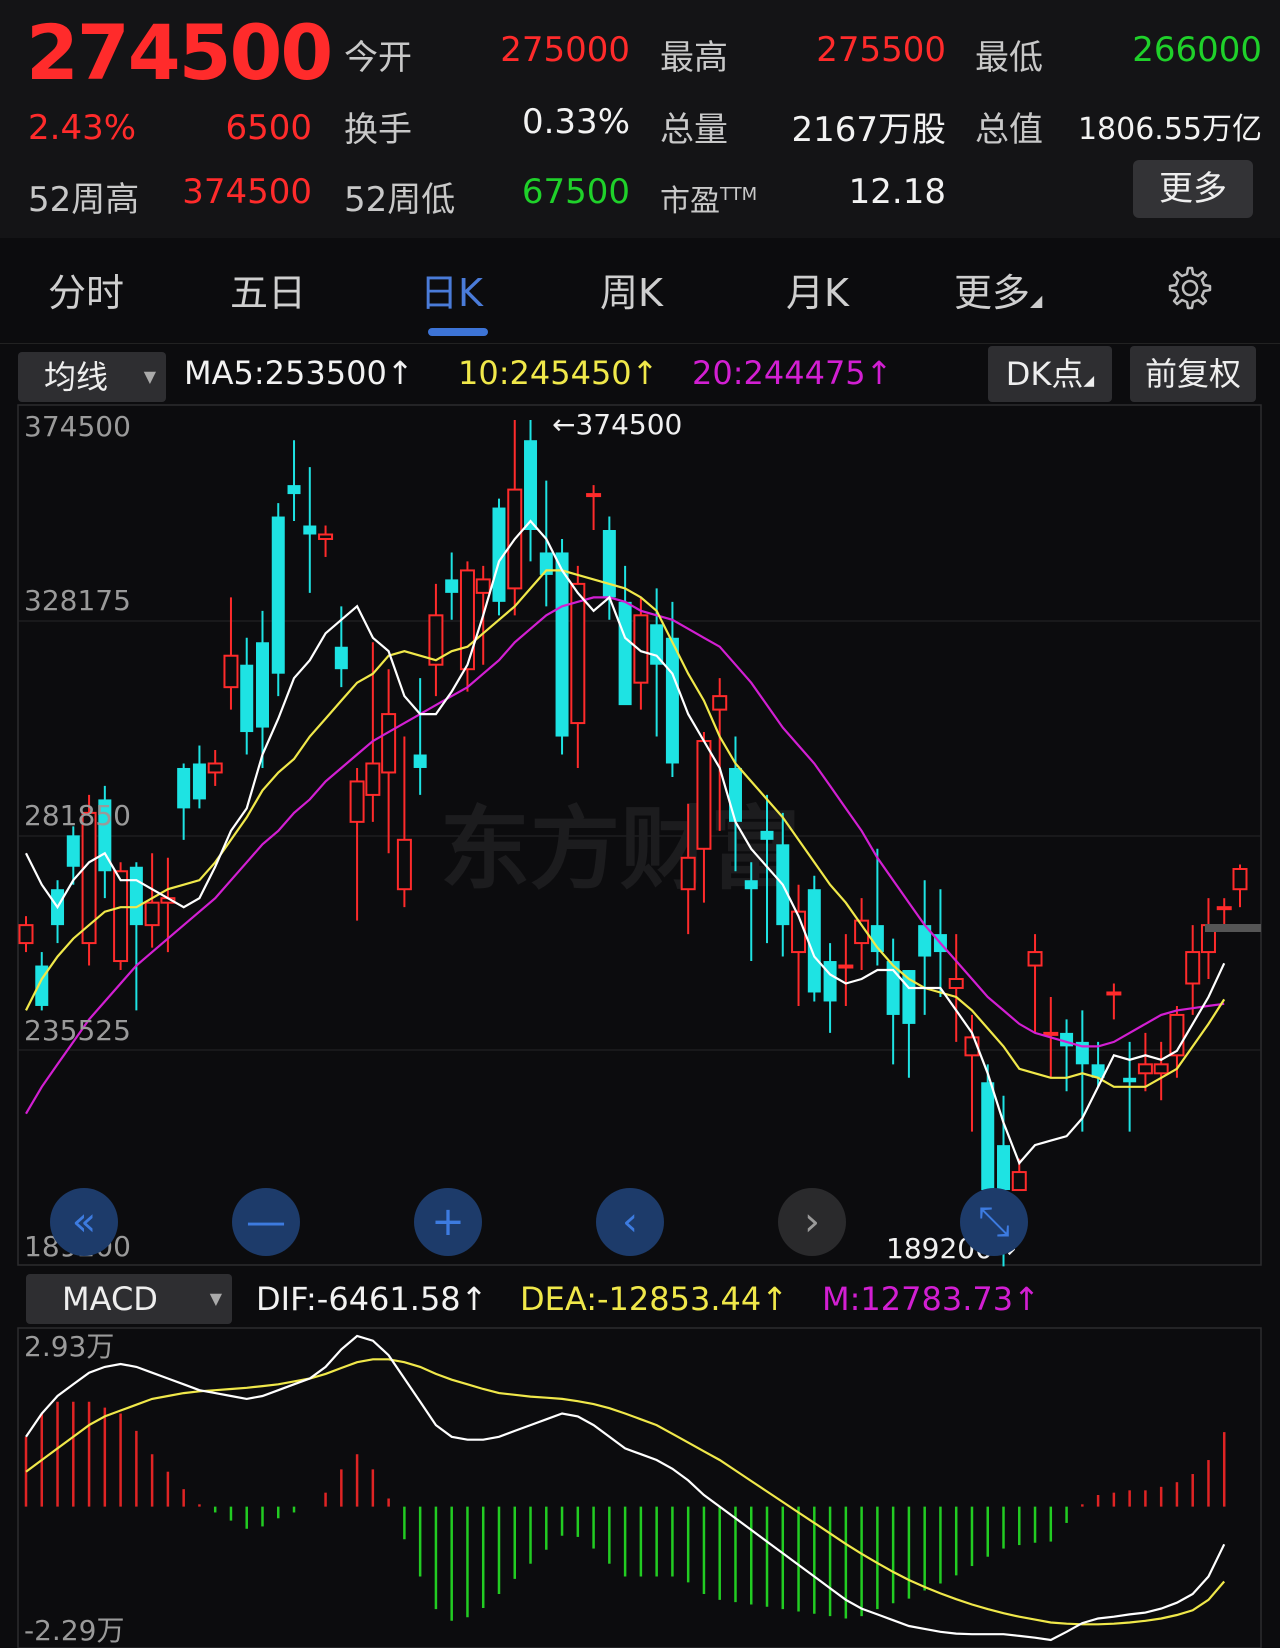 This screenshot has height=1648, width=1280. What do you see at coordinates (994, 1222) in the screenshot?
I see `fullscreen-icon: ⤡` at bounding box center [994, 1222].